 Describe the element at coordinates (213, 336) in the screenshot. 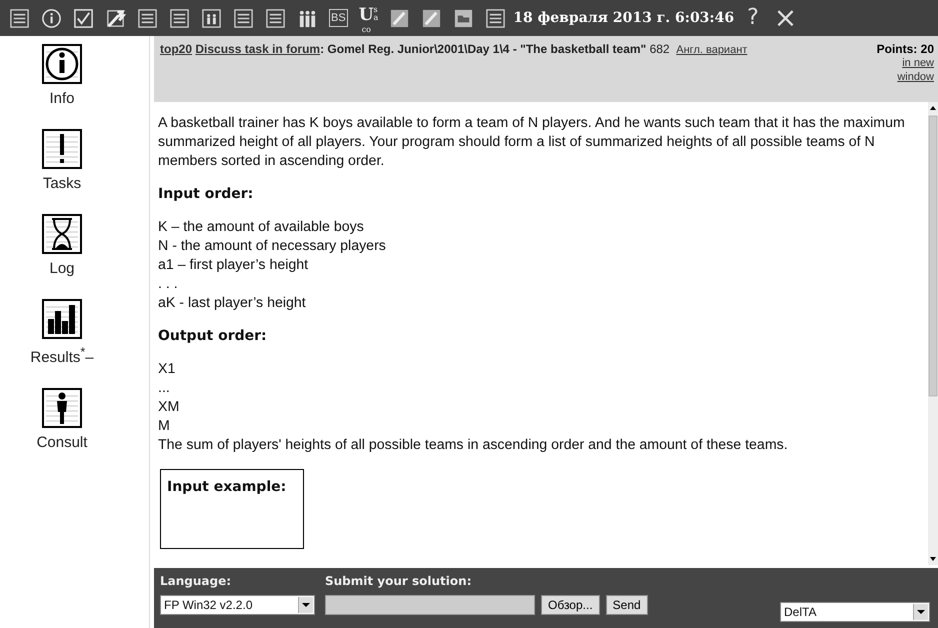

I see `section-heading: Output order:` at that location.